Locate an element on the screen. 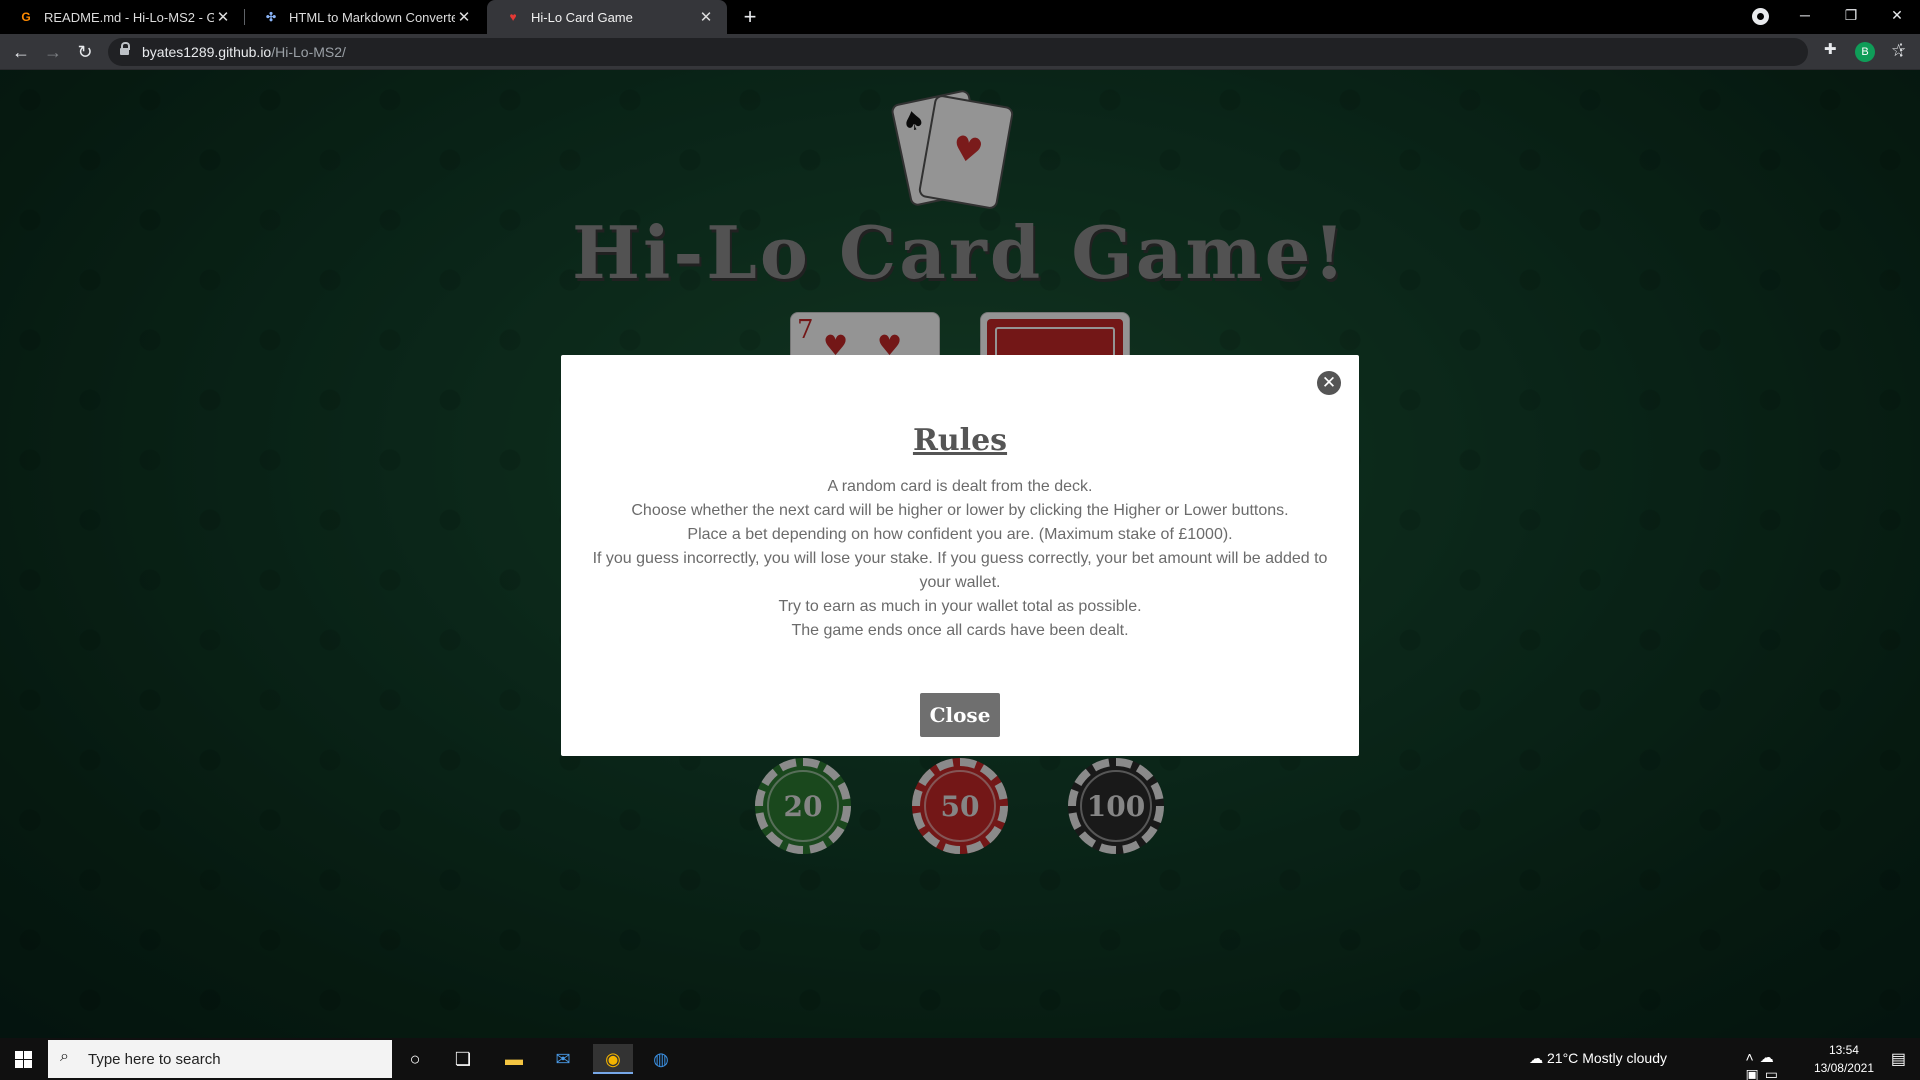  reload-button: ↻ is located at coordinates (85, 52).